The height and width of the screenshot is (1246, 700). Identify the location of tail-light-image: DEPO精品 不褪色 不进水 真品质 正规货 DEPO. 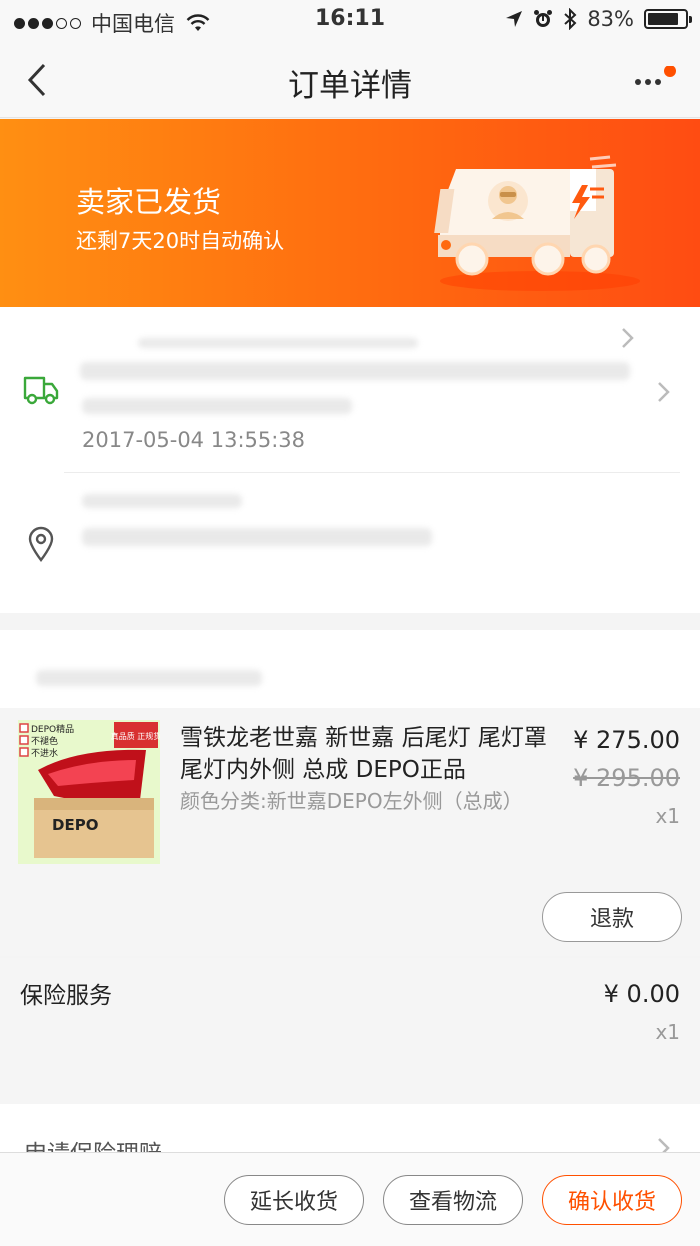
(90, 790).